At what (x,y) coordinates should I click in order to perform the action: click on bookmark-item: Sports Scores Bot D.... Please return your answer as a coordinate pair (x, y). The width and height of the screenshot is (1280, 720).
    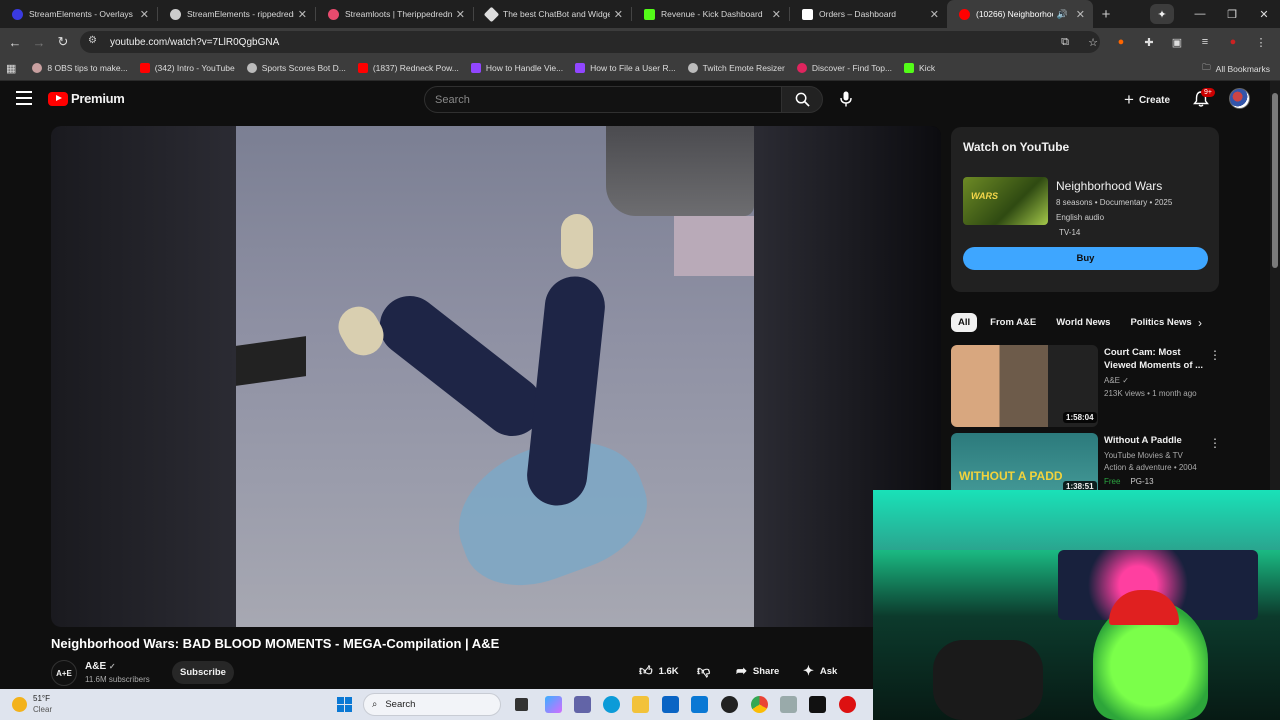
    Looking at the image, I should click on (296, 68).